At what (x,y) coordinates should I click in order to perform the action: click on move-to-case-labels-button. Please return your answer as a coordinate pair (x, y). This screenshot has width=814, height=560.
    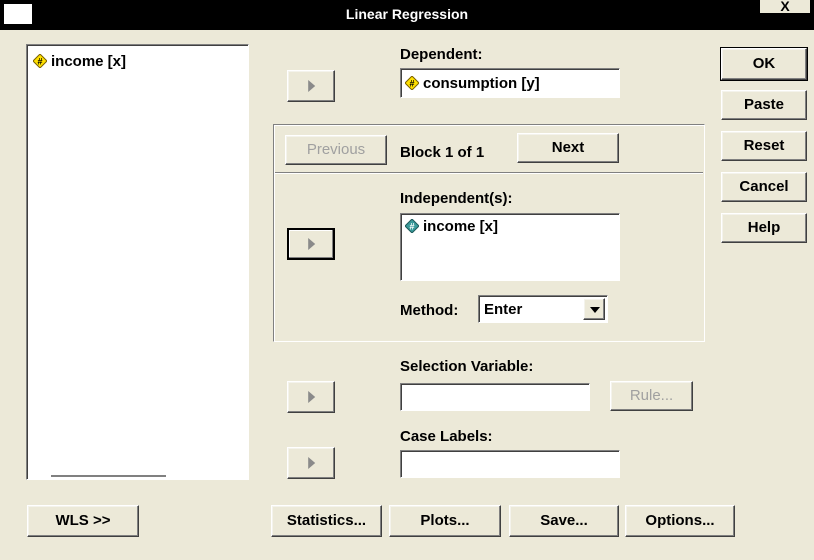
    Looking at the image, I should click on (311, 463).